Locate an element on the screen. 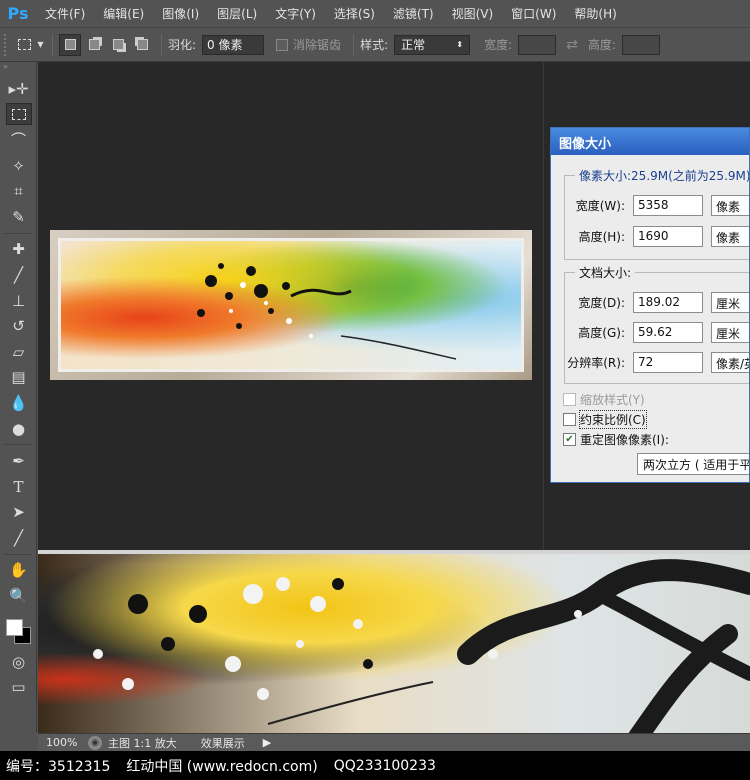 This screenshot has height=780, width=750. color-swatches is located at coordinates (18, 629).